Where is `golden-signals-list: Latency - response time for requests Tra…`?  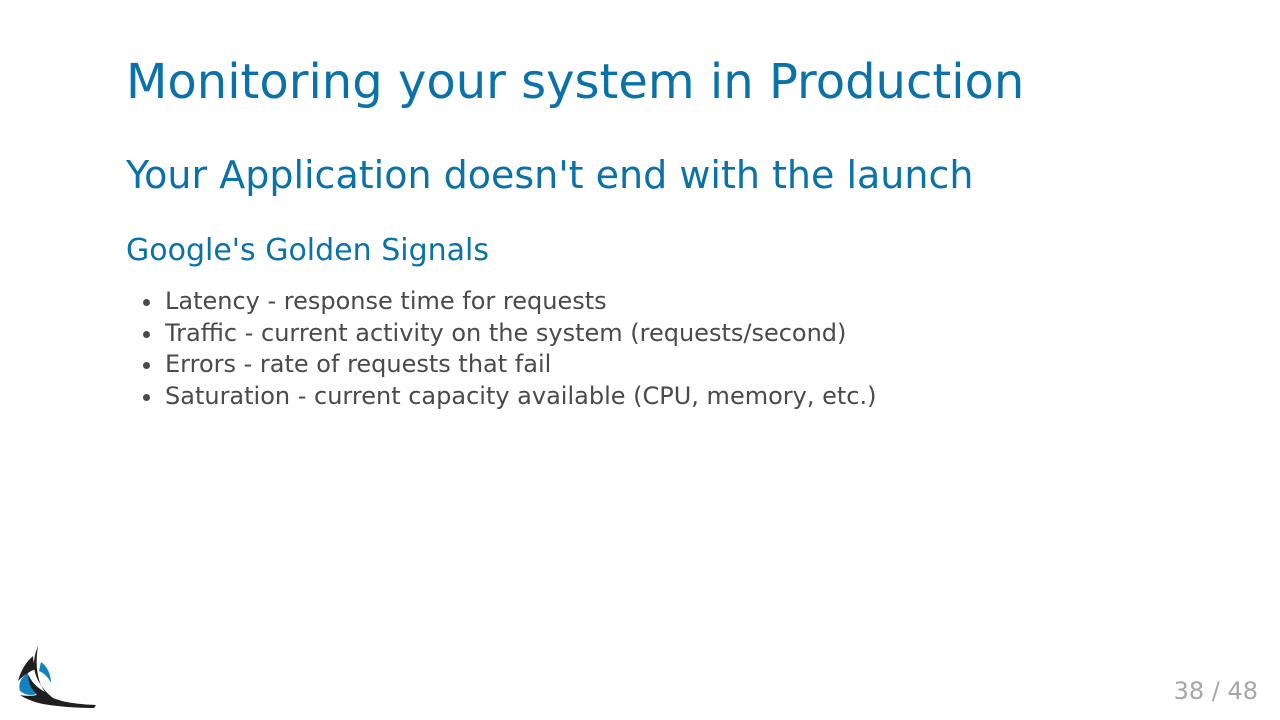 golden-signals-list: Latency - response time for requests Tra… is located at coordinates (508, 349).